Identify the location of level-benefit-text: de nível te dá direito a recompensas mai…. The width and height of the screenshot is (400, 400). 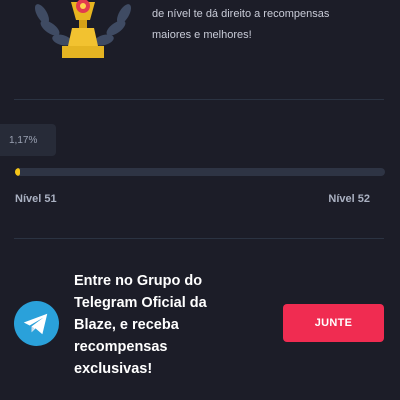
(272, 25).